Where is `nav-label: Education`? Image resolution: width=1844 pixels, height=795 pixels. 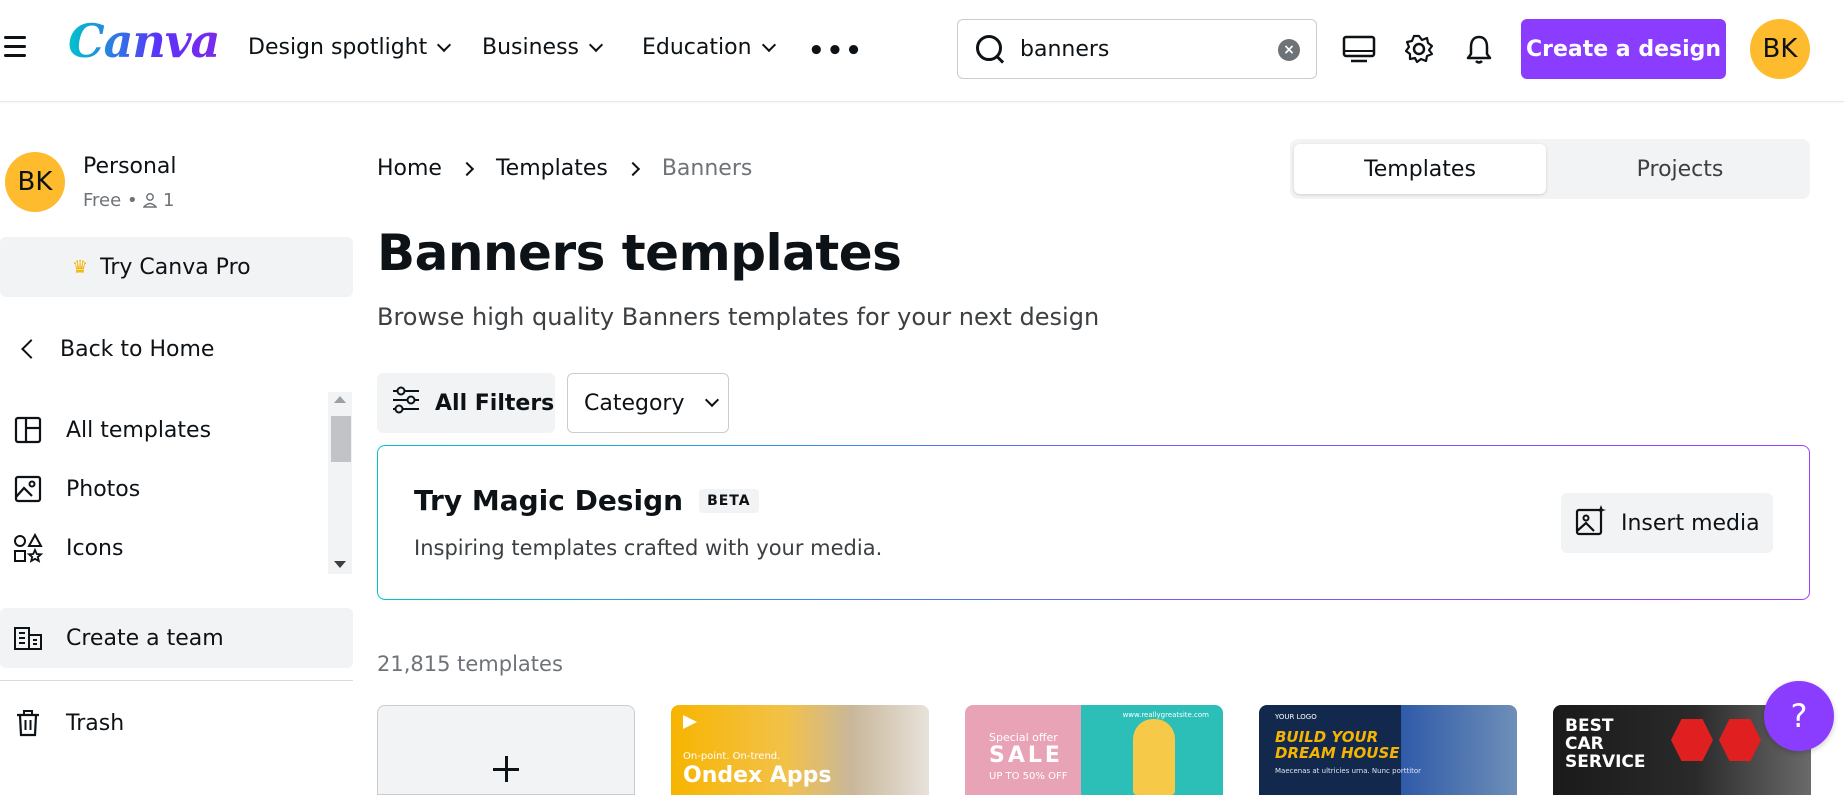 nav-label: Education is located at coordinates (697, 47).